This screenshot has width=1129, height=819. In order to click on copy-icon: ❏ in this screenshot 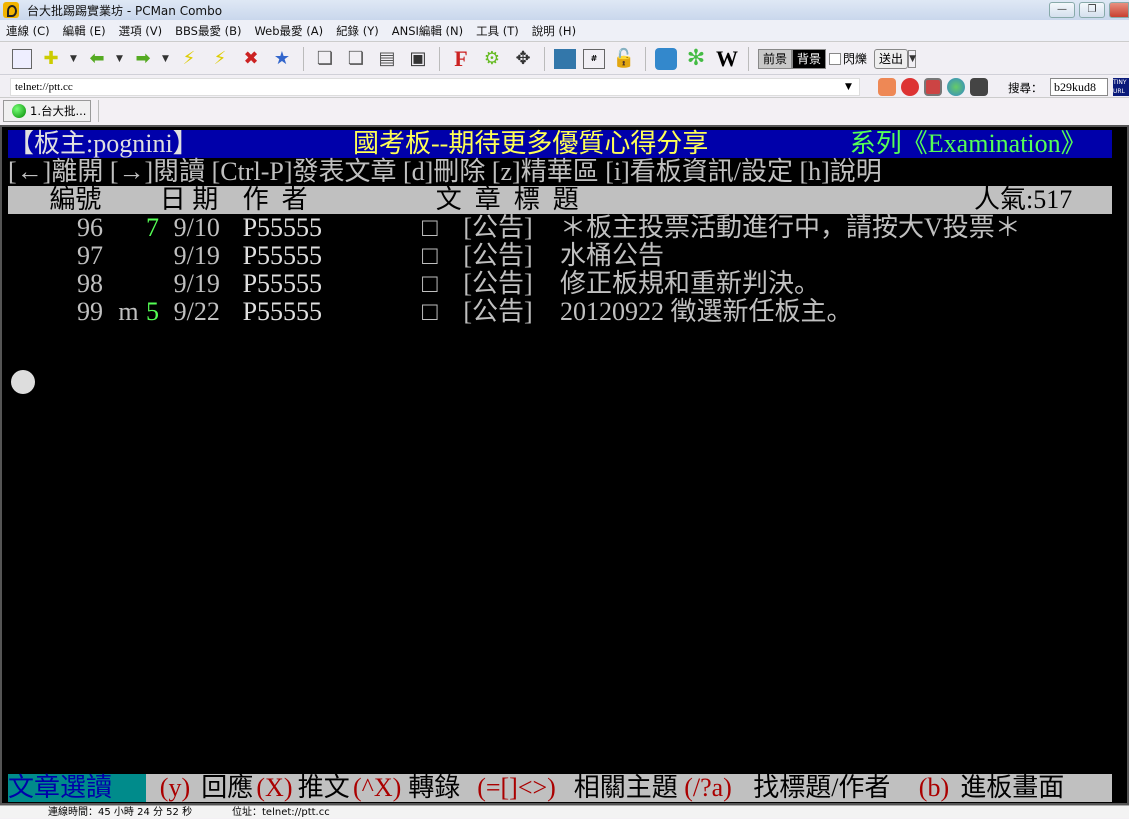, I will do `click(325, 59)`.